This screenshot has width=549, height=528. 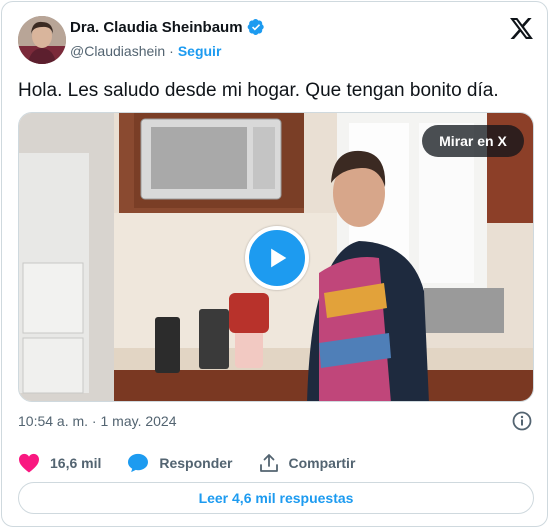 I want to click on tweet-timestamp: 10:54 a. m. · 1 may. 2024, so click(x=97, y=421).